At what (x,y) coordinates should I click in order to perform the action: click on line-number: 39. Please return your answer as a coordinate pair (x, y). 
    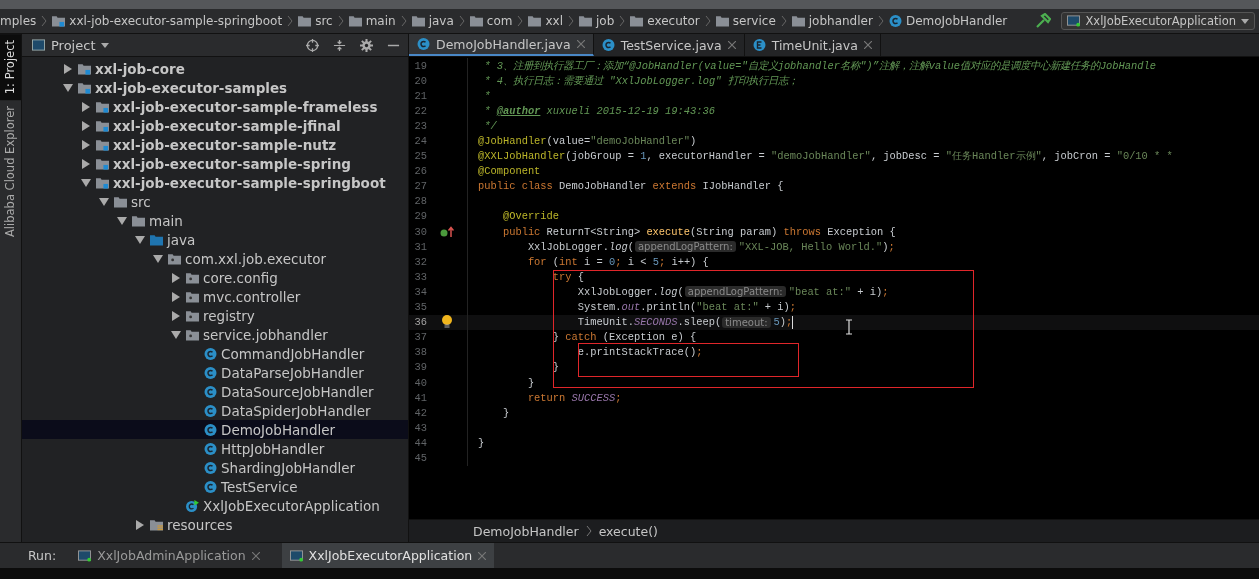
    Looking at the image, I should click on (420, 367).